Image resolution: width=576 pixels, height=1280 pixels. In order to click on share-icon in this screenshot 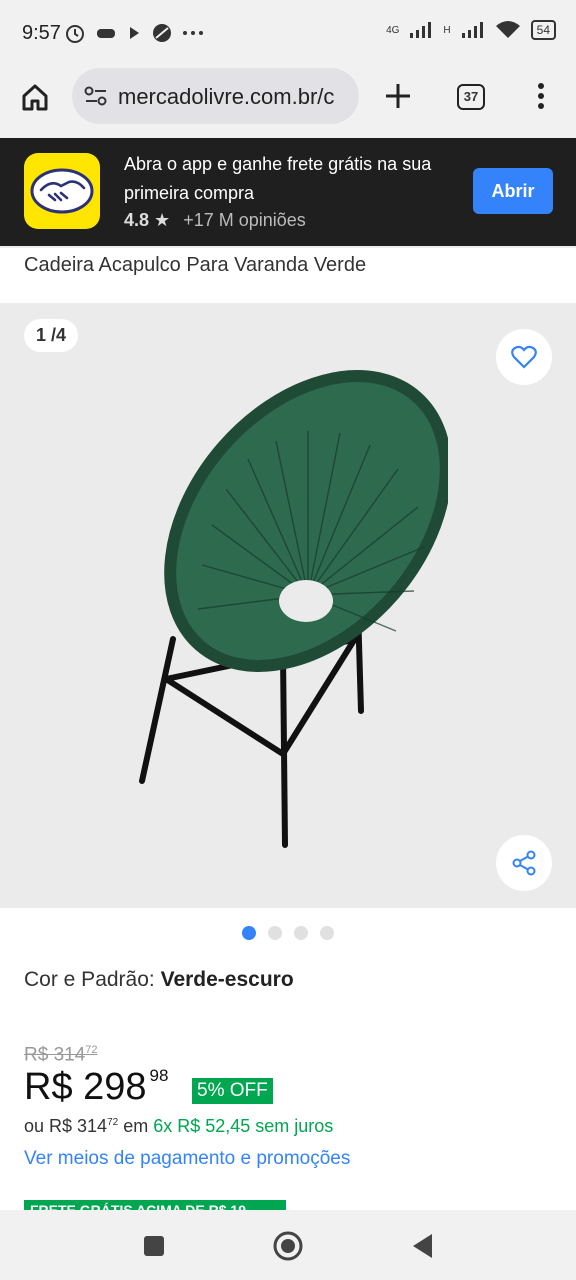, I will do `click(524, 863)`.